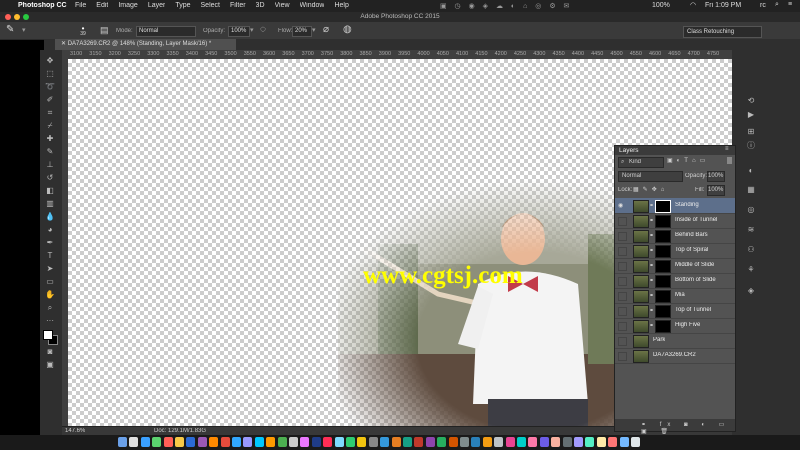 Image resolution: width=800 pixels, height=450 pixels. I want to click on layer-row: ⚭ Mia, so click(675, 296).